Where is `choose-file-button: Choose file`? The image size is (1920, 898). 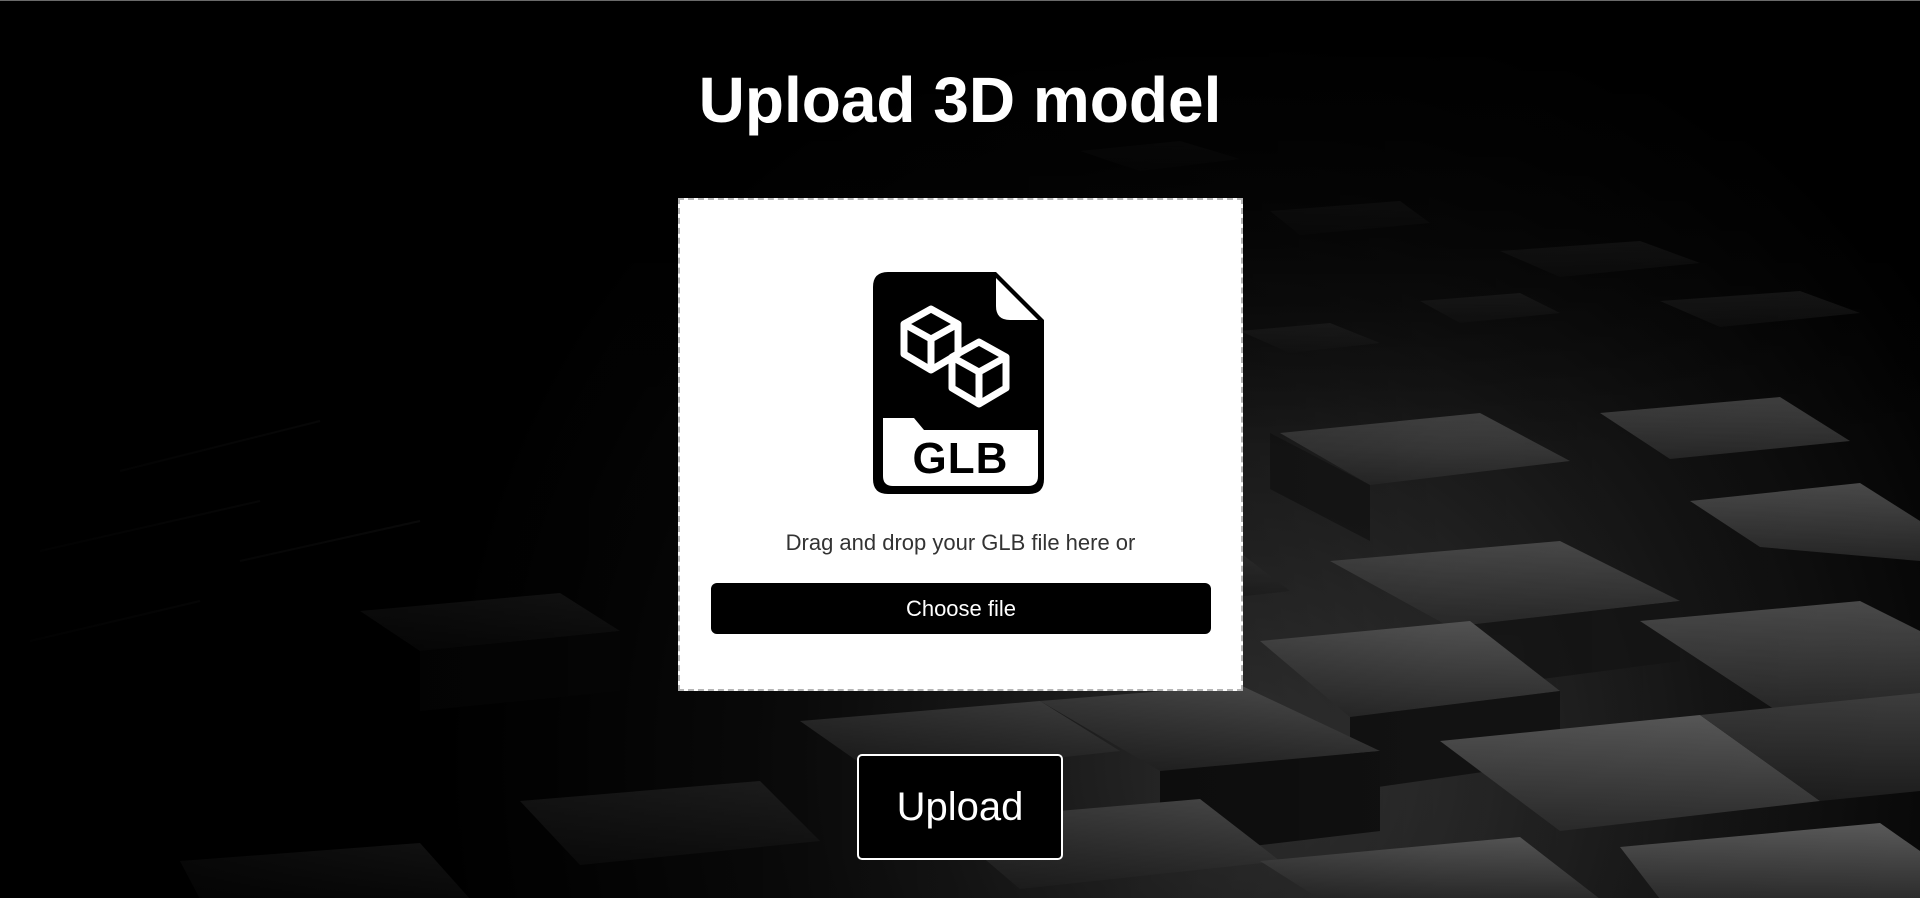
choose-file-button: Choose file is located at coordinates (961, 608).